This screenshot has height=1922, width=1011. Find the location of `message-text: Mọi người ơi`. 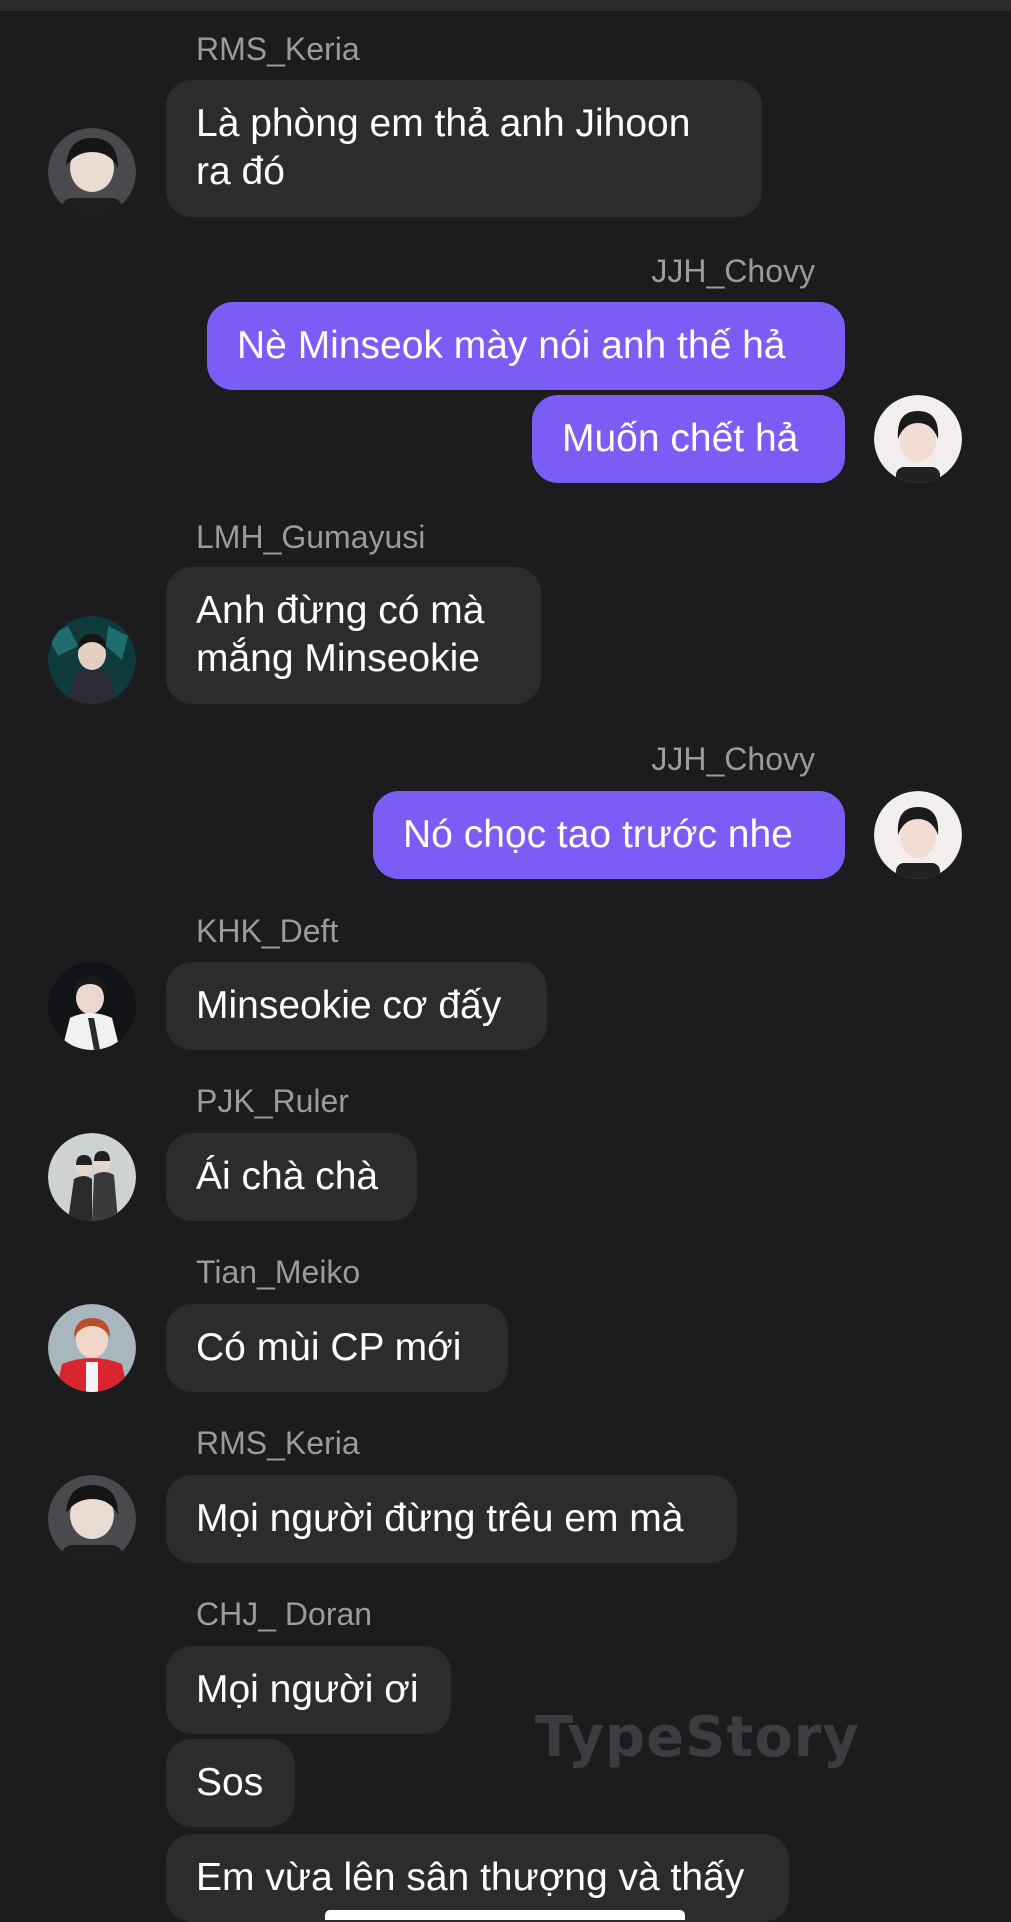

message-text: Mọi người ơi is located at coordinates (307, 1689).